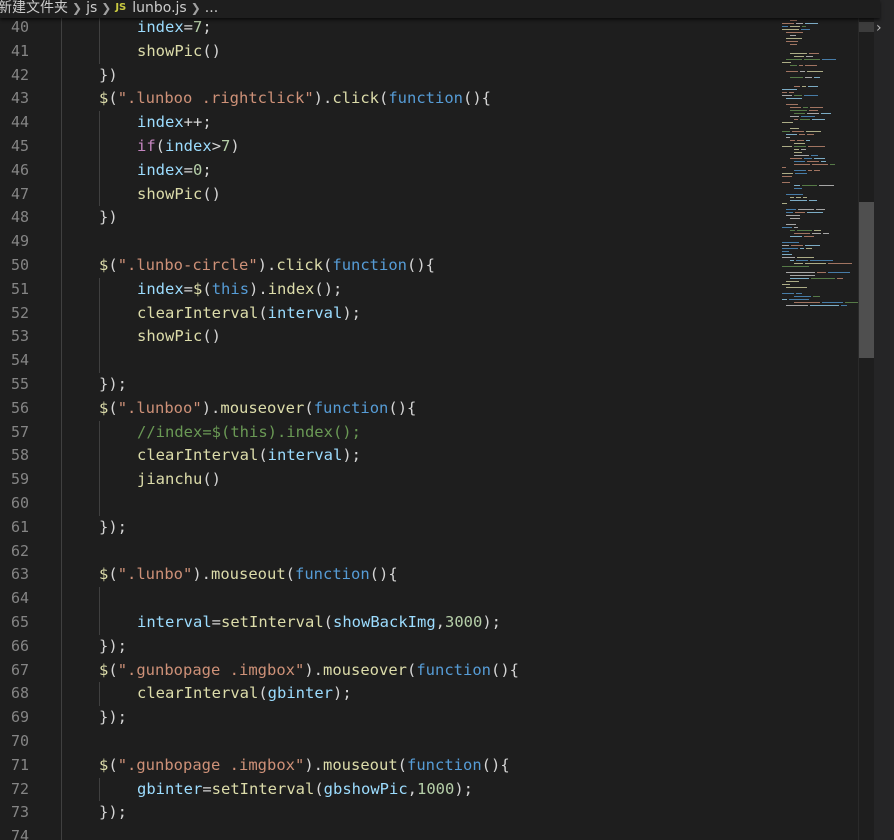 This screenshot has width=894, height=840. Describe the element at coordinates (866, 280) in the screenshot. I see `scrollbar-thumb` at that location.